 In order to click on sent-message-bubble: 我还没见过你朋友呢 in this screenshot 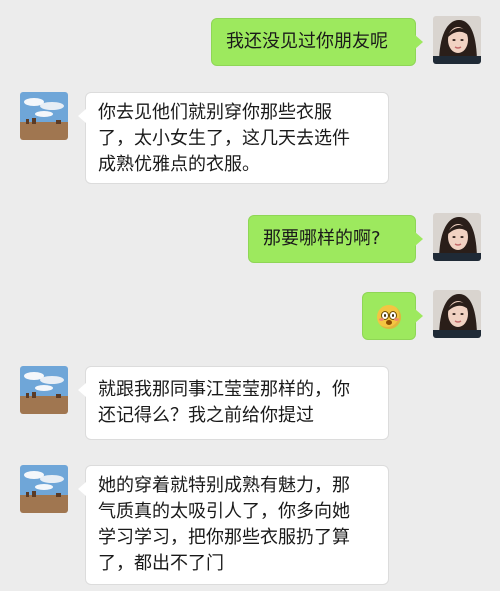, I will do `click(317, 42)`.